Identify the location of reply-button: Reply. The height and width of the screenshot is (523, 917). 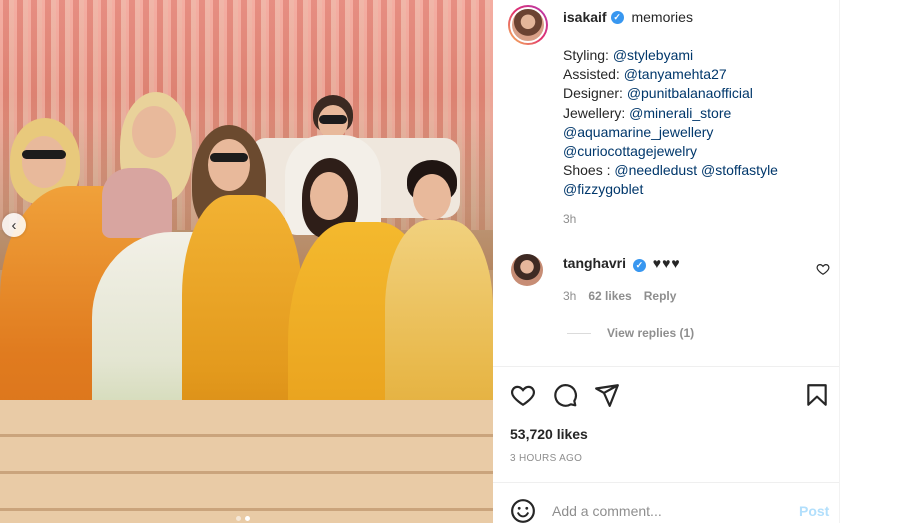
(660, 296).